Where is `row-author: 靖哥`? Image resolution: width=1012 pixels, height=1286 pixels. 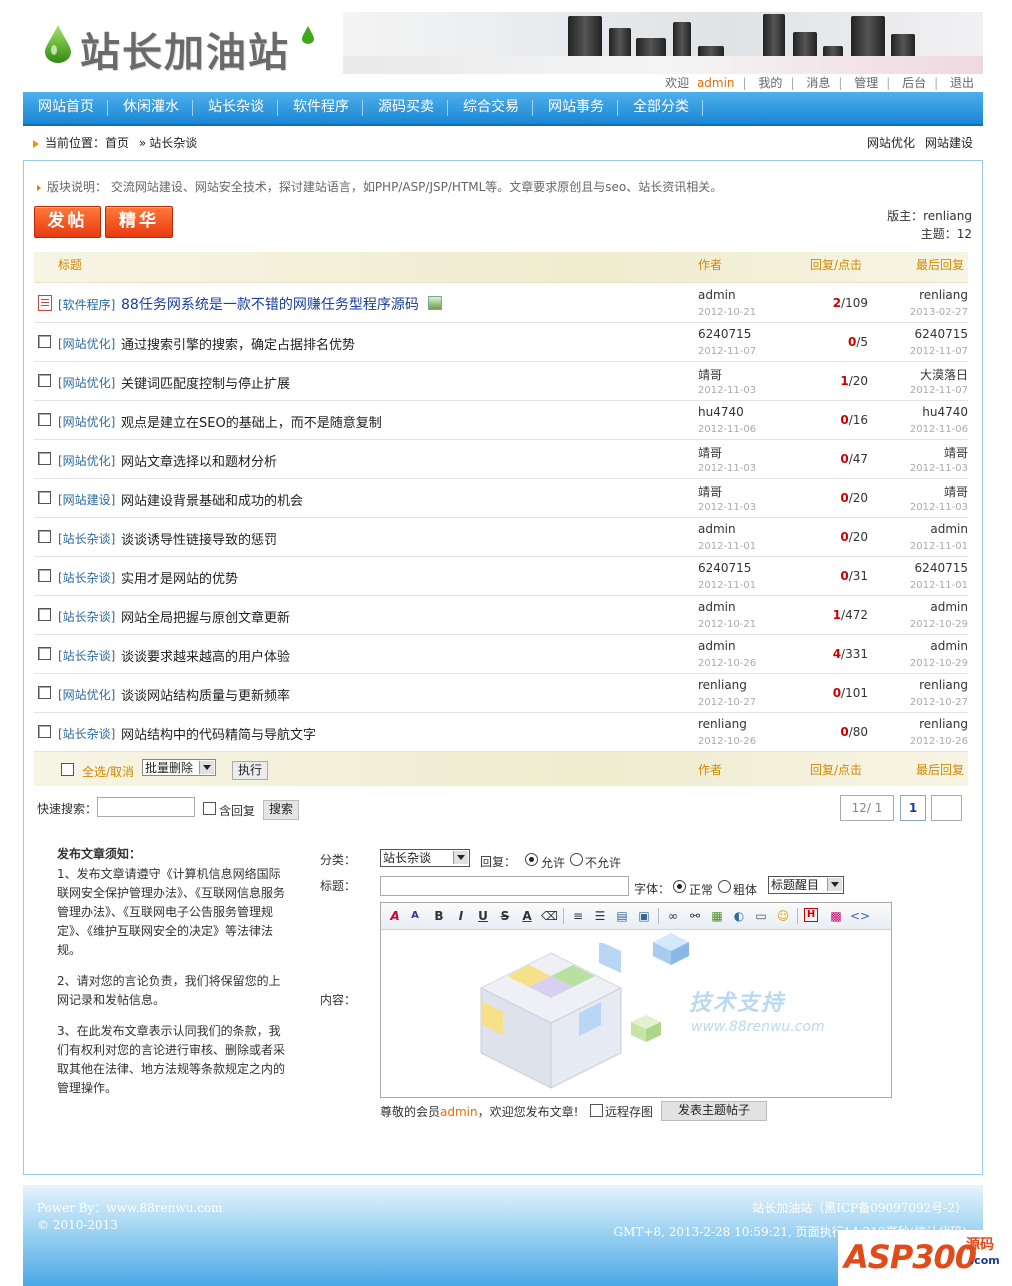
row-author: 靖哥 is located at coordinates (710, 491).